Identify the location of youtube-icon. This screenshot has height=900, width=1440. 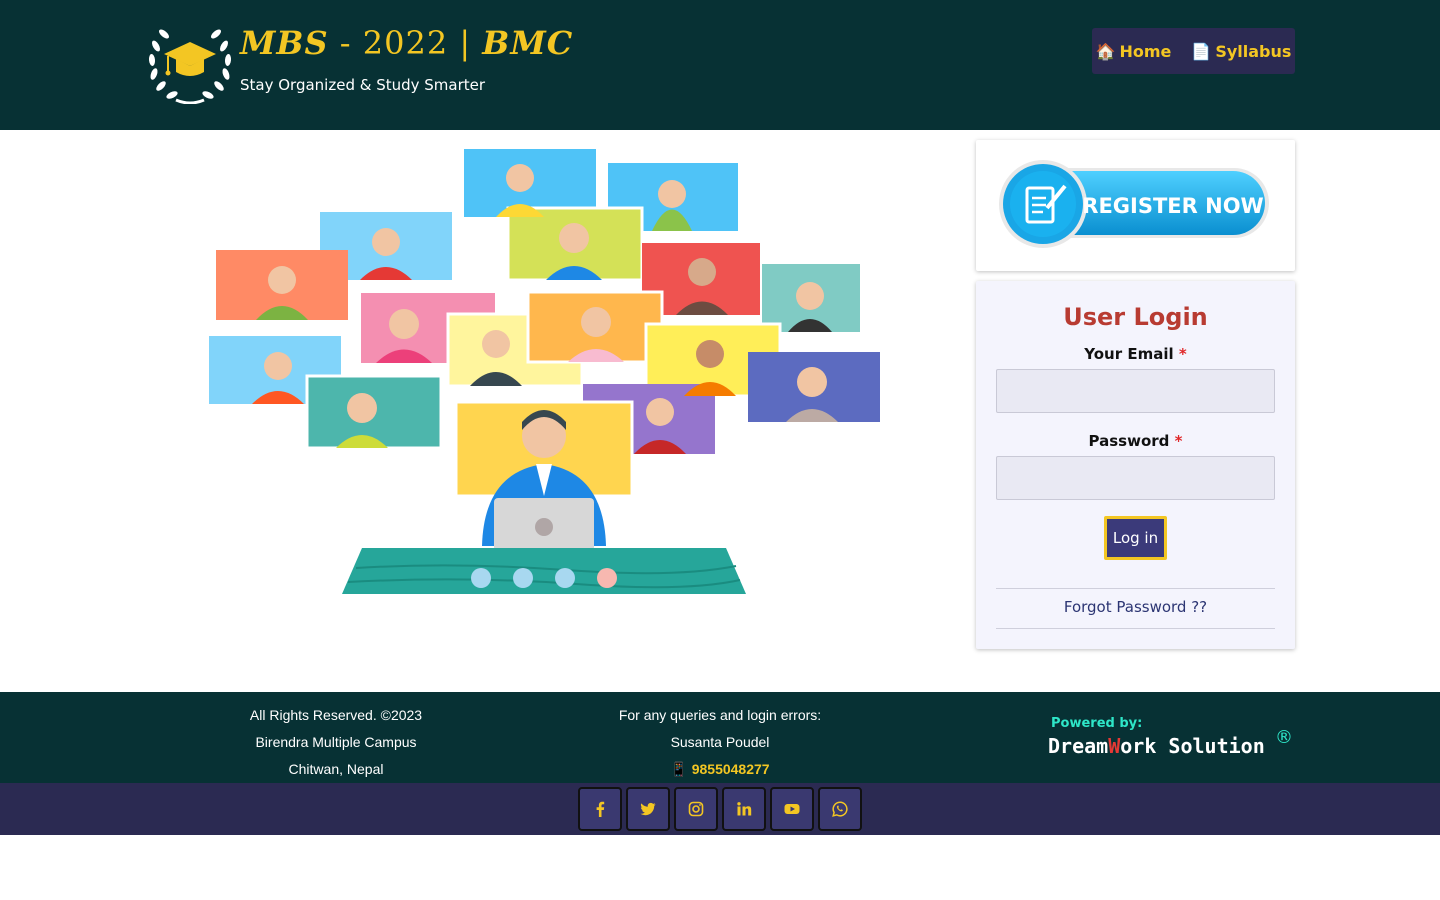
(792, 809).